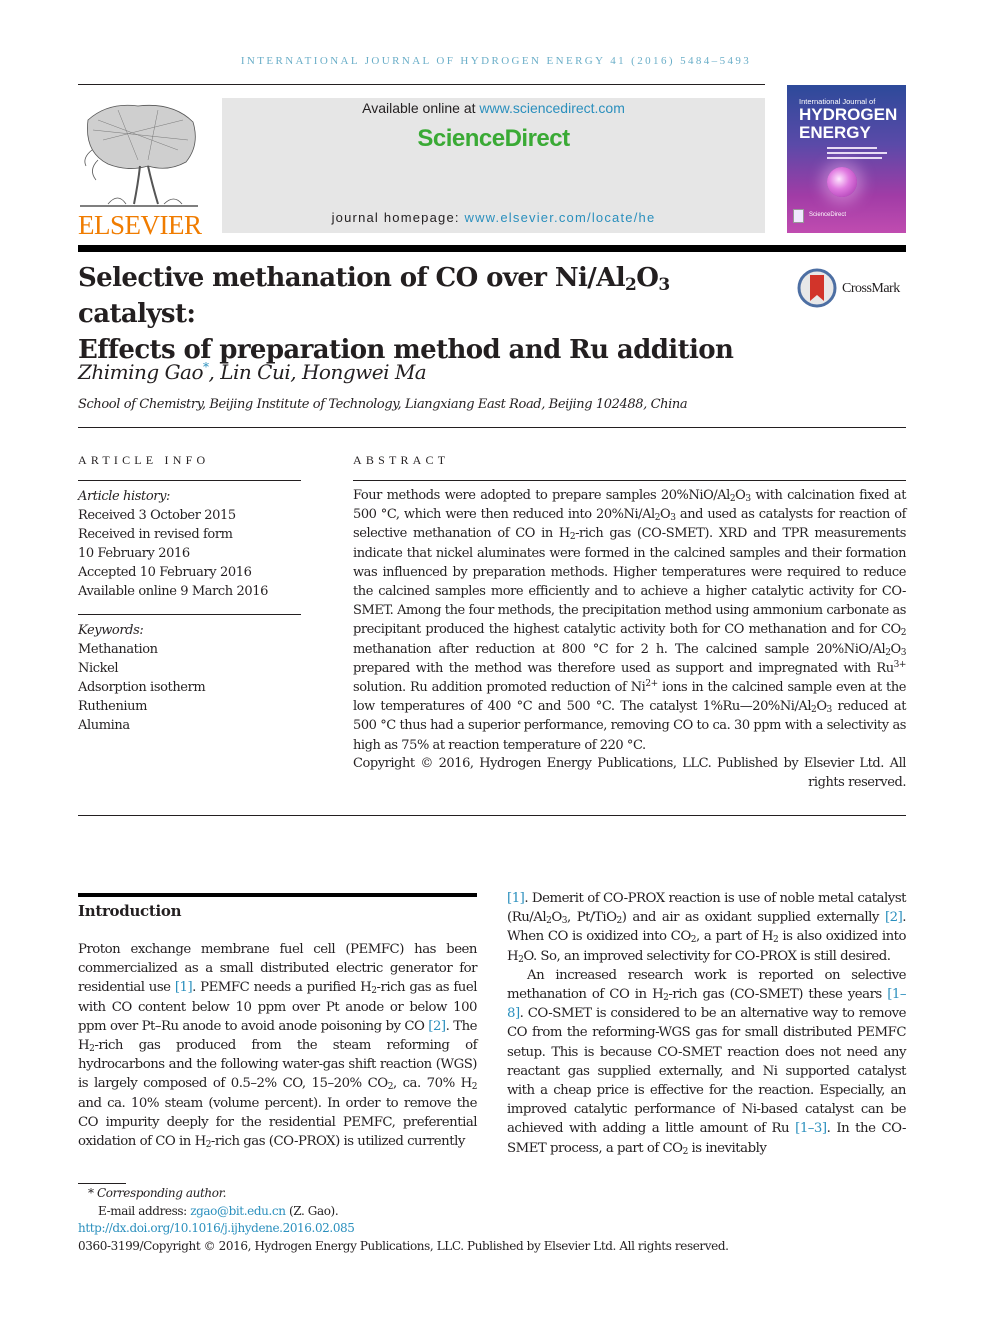 The image size is (992, 1323). What do you see at coordinates (493, 139) in the screenshot?
I see `sciencedirect-logo: ScienceDirect` at bounding box center [493, 139].